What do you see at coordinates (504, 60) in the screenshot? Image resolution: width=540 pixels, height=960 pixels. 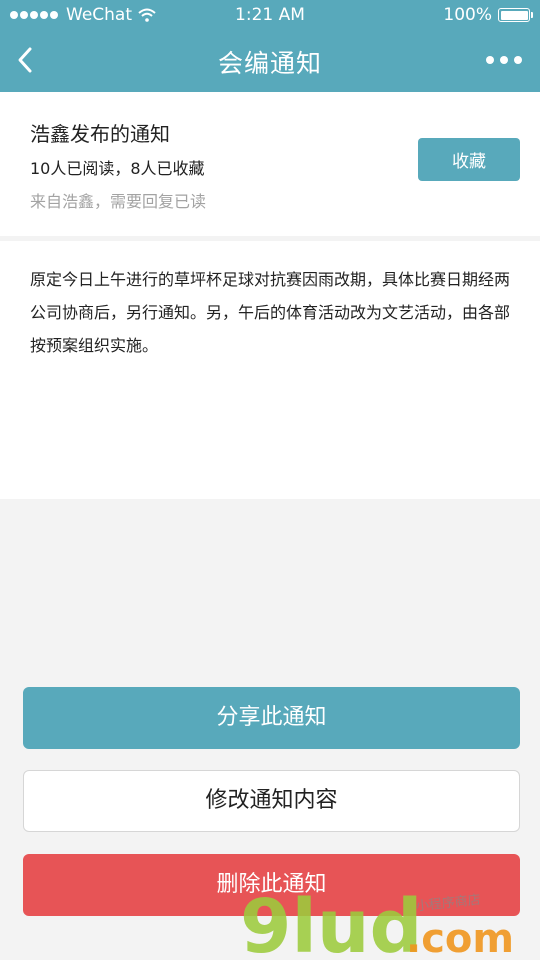 I see `more-dots-icon` at bounding box center [504, 60].